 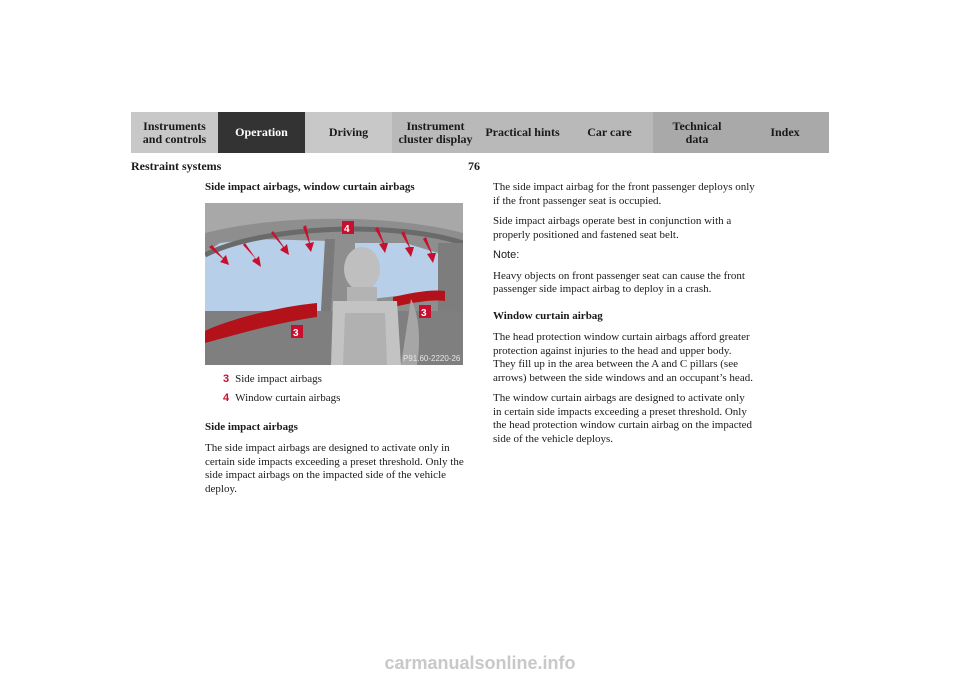 What do you see at coordinates (548, 315) in the screenshot?
I see `sub-heading-window-curtain: Window curtain airbag` at bounding box center [548, 315].